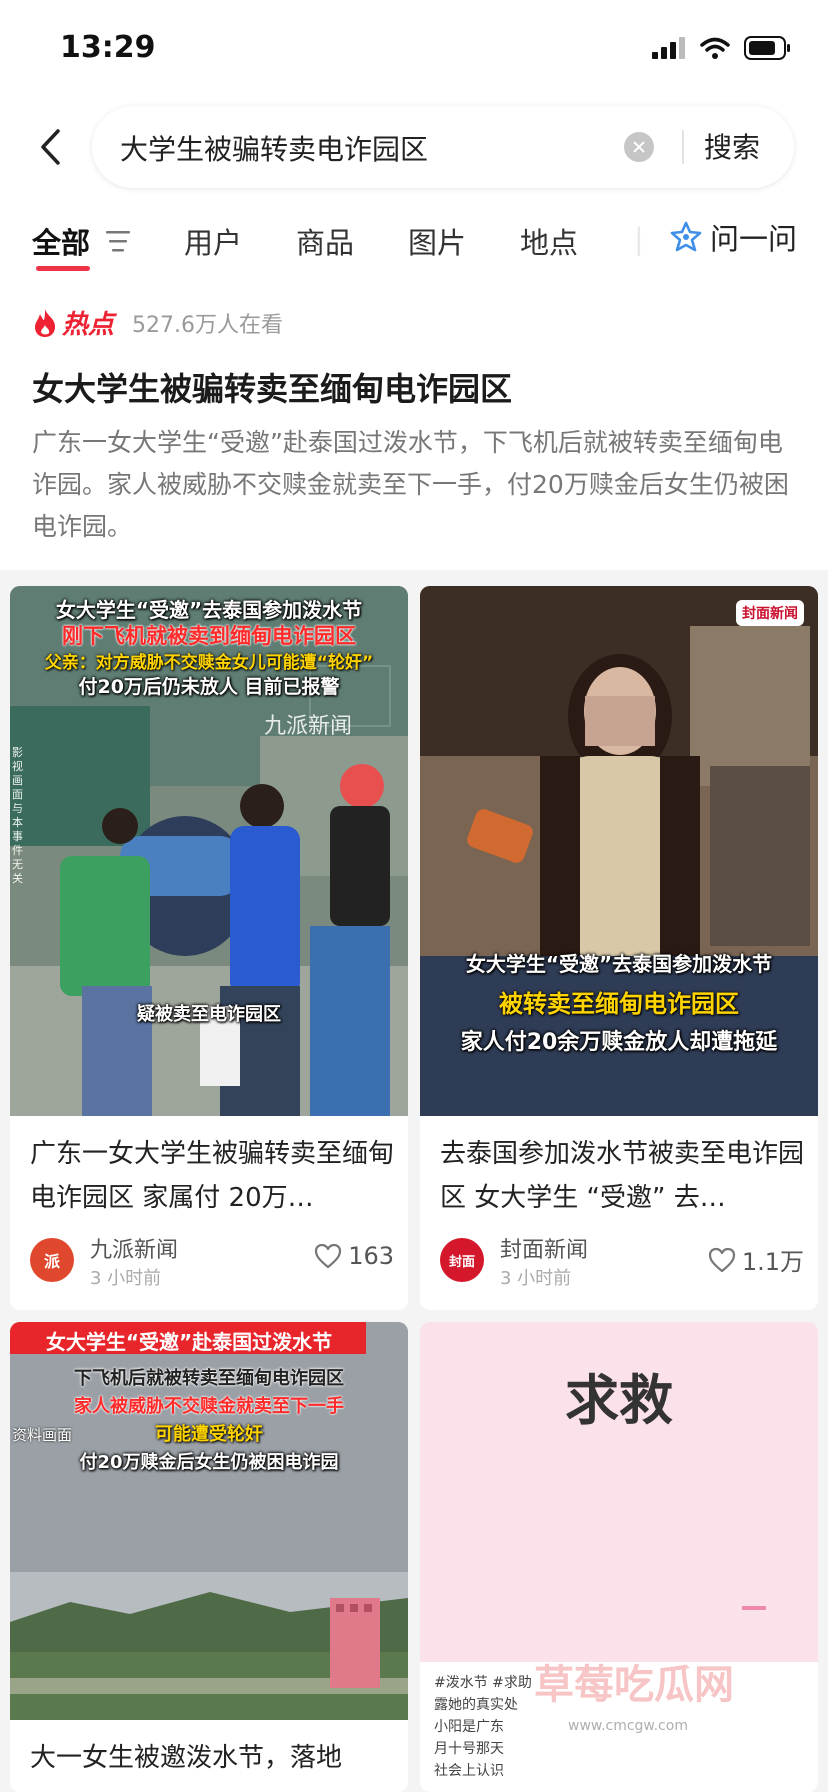  Describe the element at coordinates (186, 1758) in the screenshot. I see `card-title: 大一女生被邀泼水节，落地` at that location.